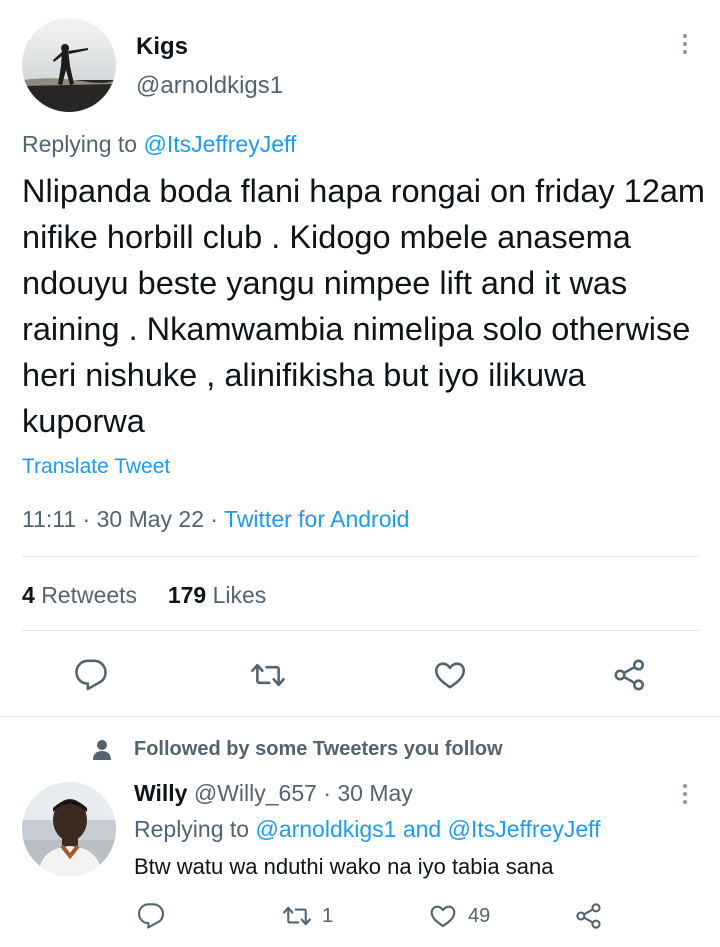 The image size is (720, 947). I want to click on reply-author-avatar, so click(69, 829).